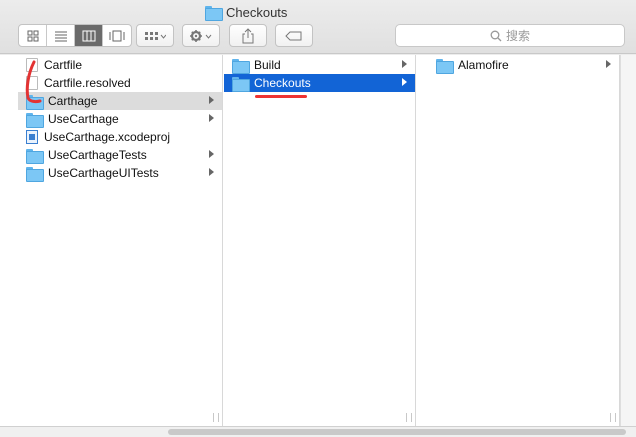 Image resolution: width=636 pixels, height=437 pixels. Describe the element at coordinates (32, 137) in the screenshot. I see `xcode-project-icon` at that location.